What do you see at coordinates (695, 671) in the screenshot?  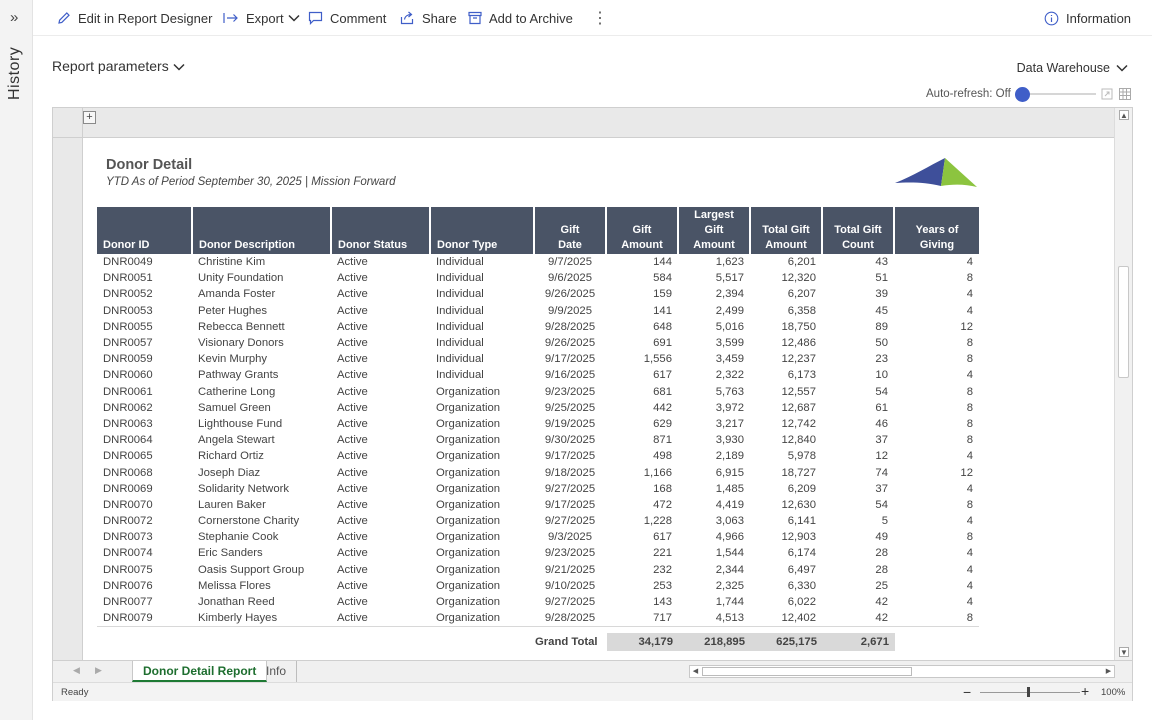 I see `scroll-left-icon: ◀` at bounding box center [695, 671].